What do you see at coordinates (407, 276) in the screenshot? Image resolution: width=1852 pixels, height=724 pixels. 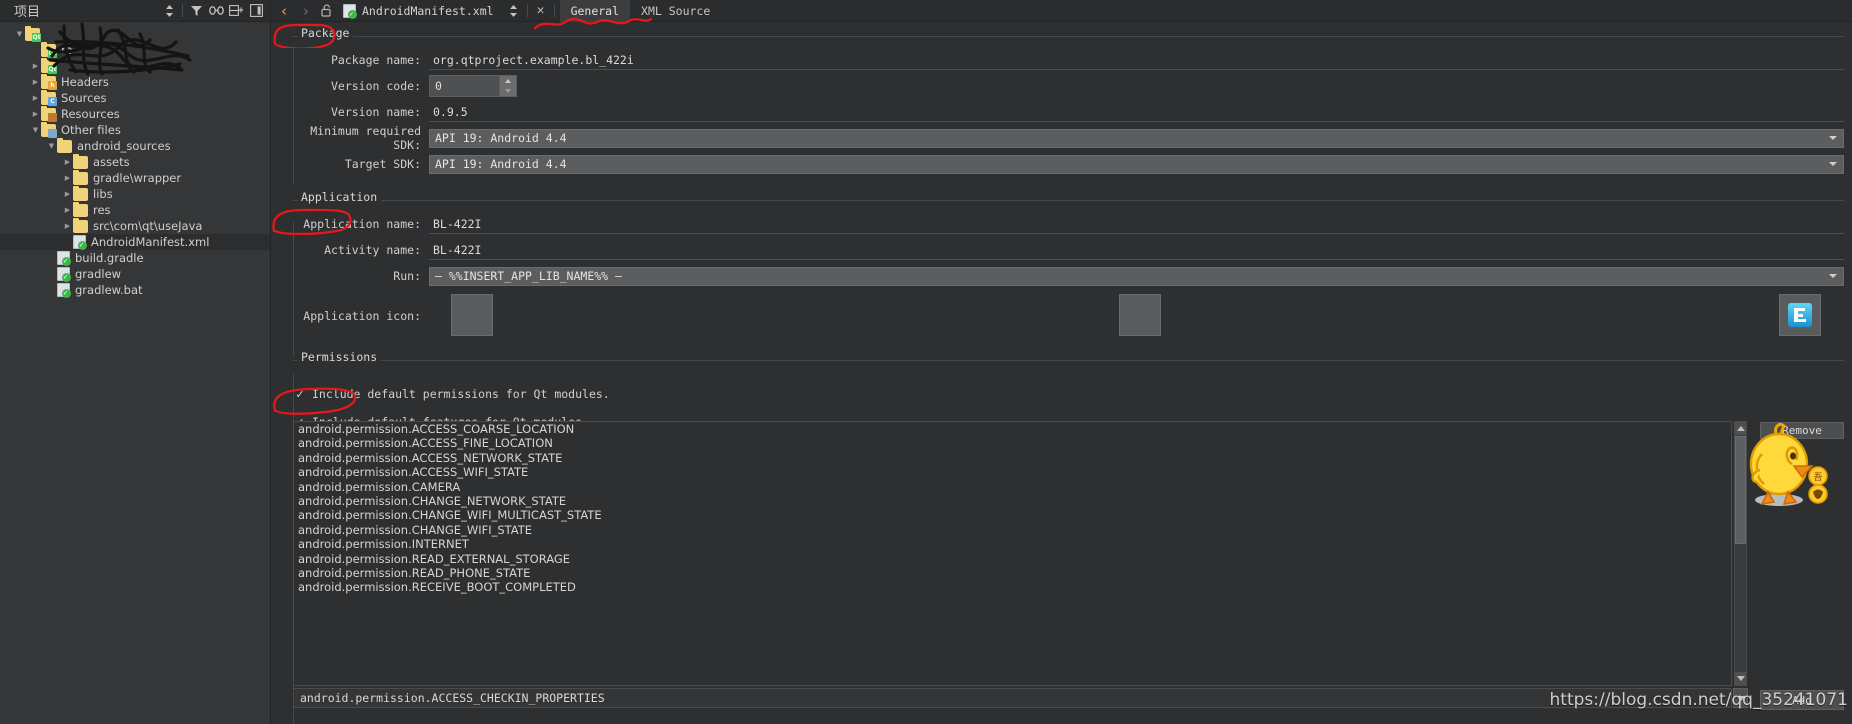 I see `field-label: Run:` at bounding box center [407, 276].